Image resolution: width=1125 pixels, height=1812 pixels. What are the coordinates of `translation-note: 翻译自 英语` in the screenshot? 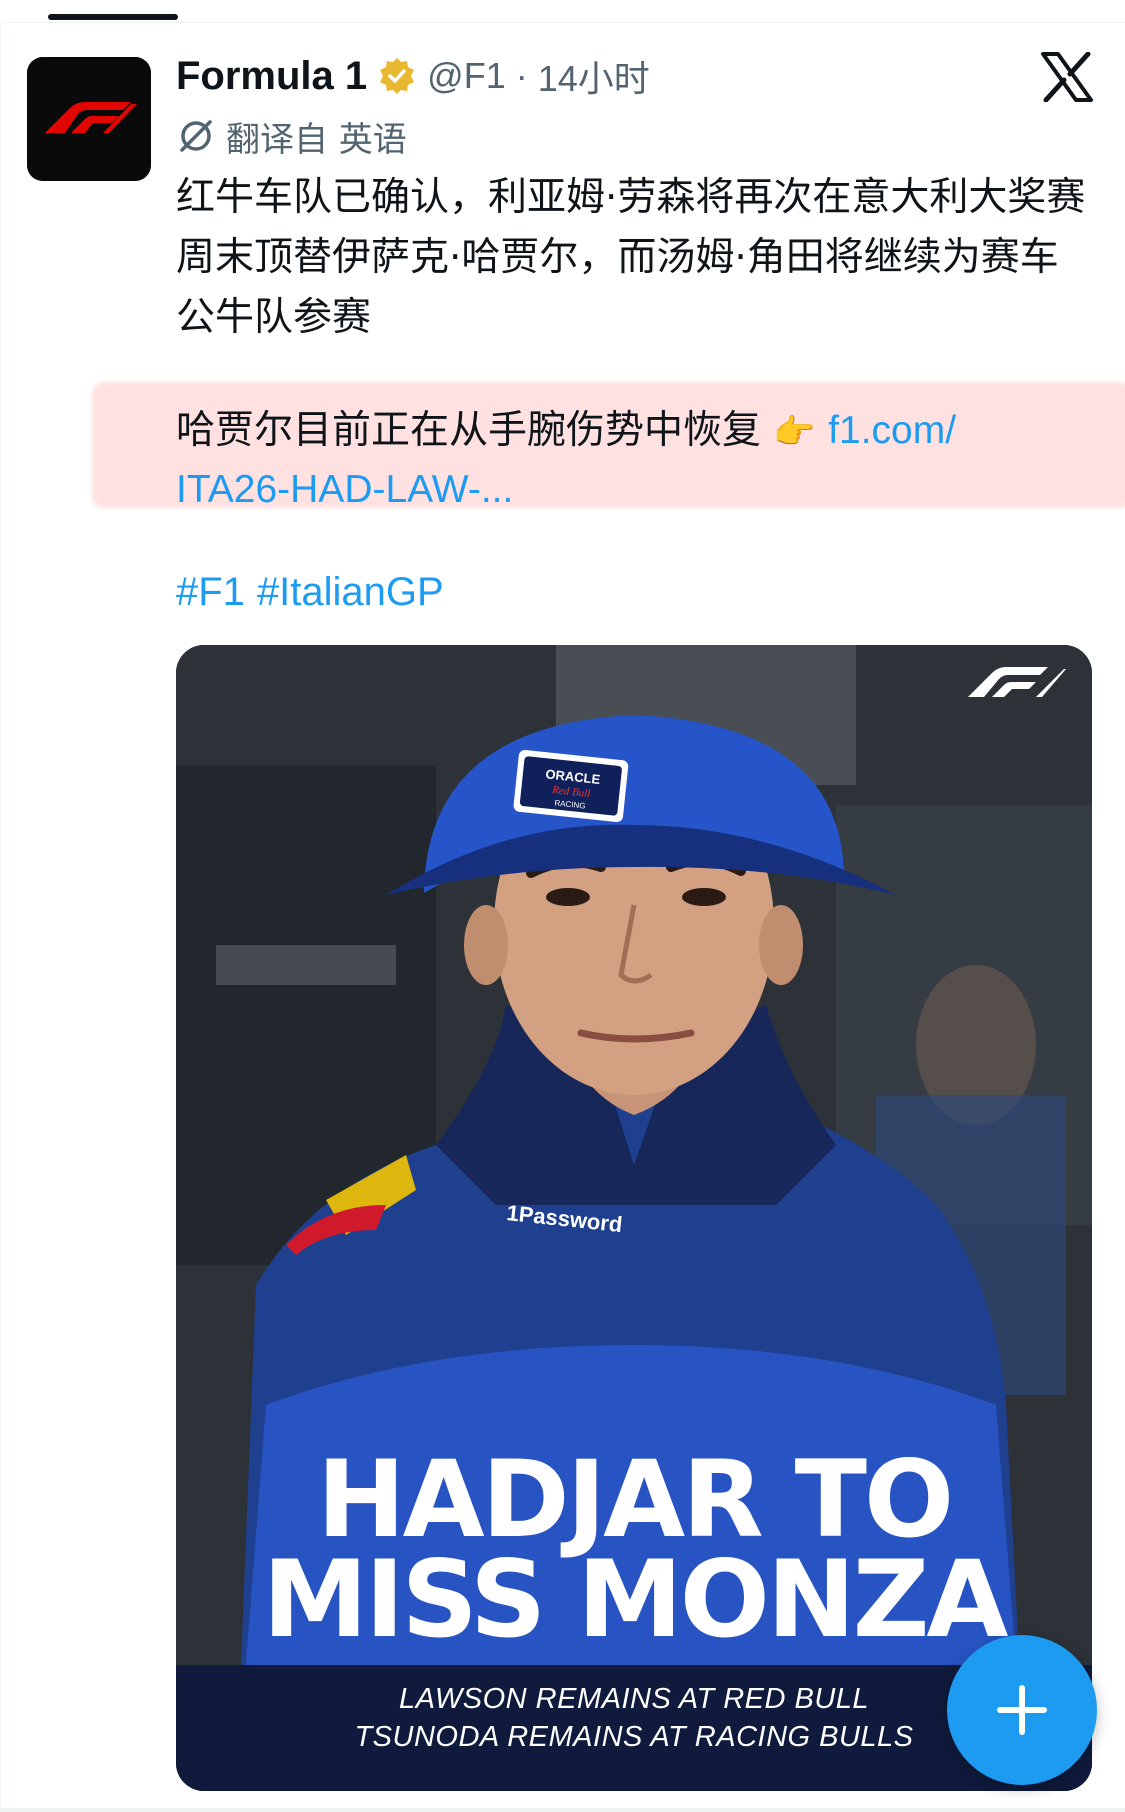 It's located at (291, 136).